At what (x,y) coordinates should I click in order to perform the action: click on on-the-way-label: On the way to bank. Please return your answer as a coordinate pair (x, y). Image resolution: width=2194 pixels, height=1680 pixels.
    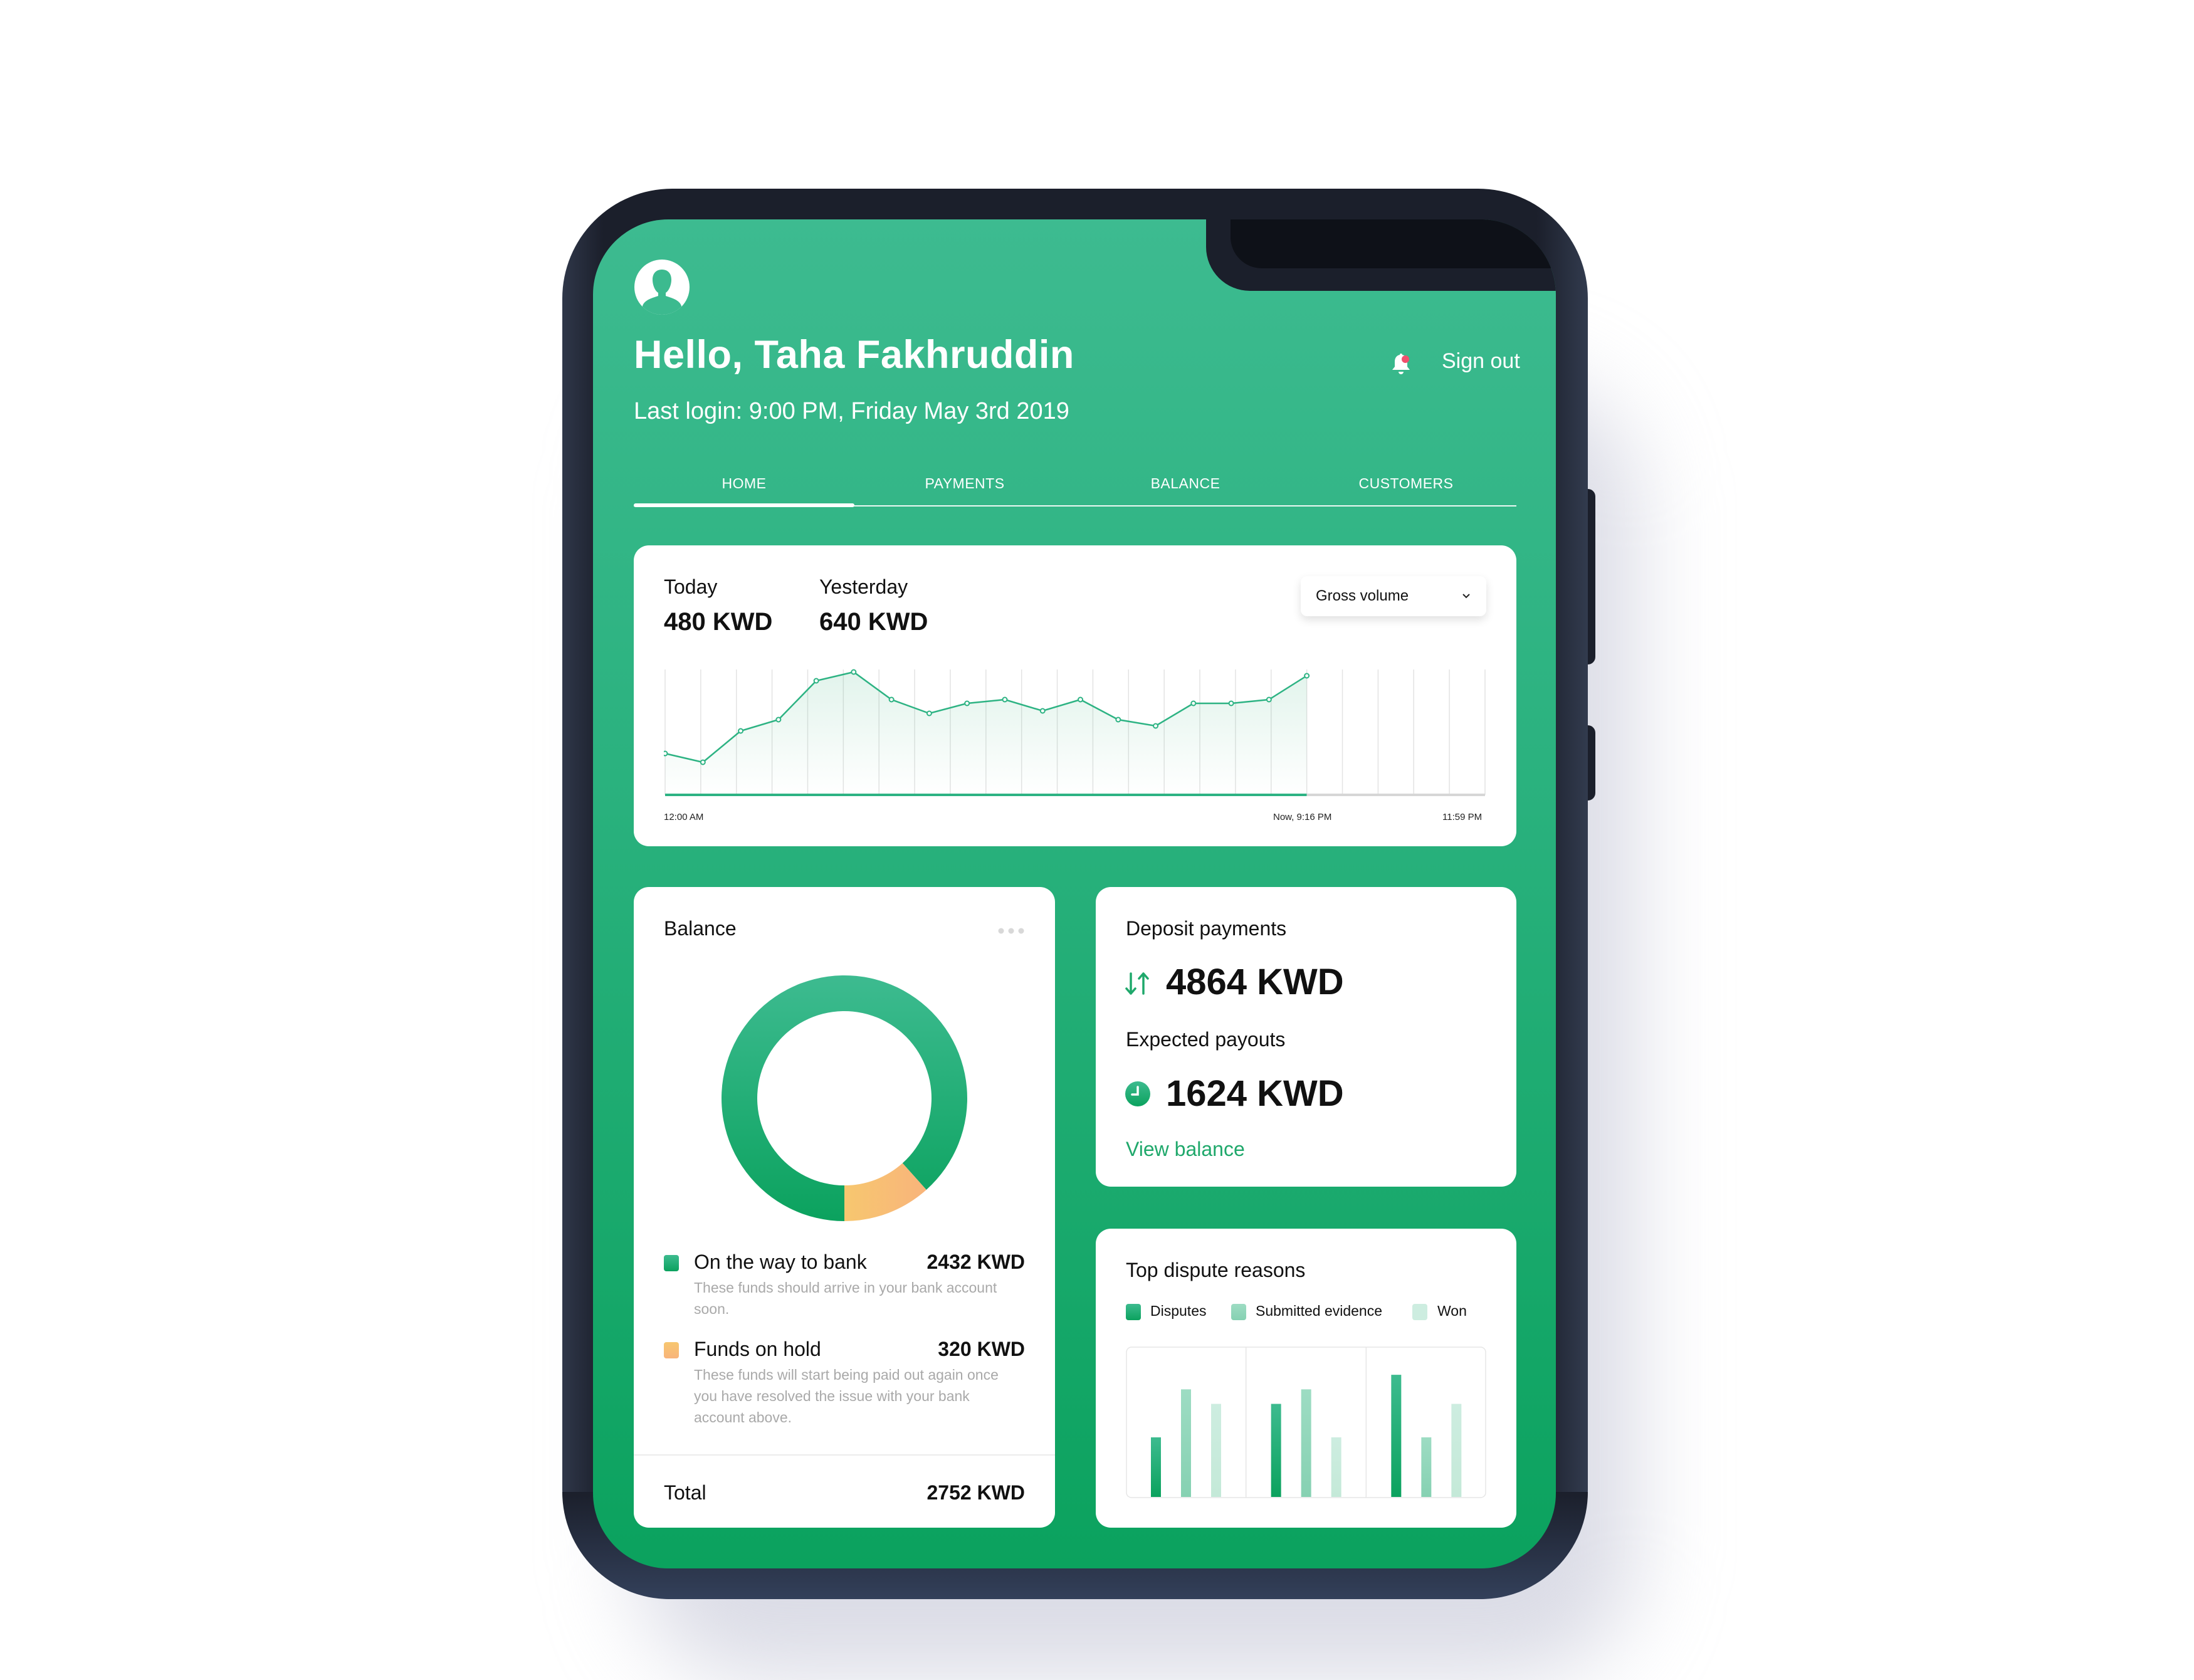
    Looking at the image, I should click on (780, 1262).